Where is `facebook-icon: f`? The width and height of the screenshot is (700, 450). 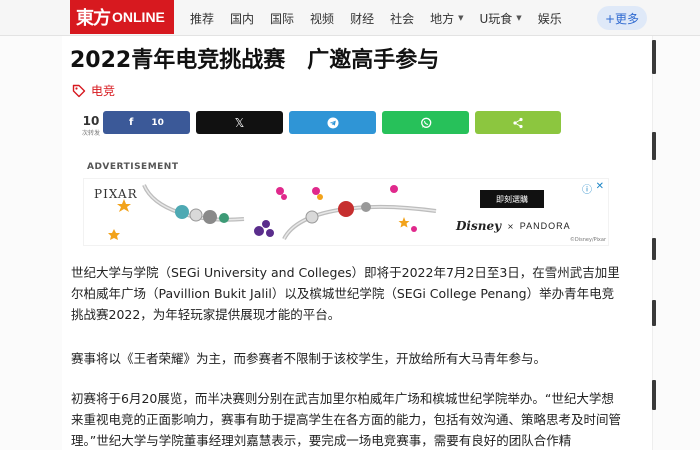 facebook-icon: f is located at coordinates (131, 122).